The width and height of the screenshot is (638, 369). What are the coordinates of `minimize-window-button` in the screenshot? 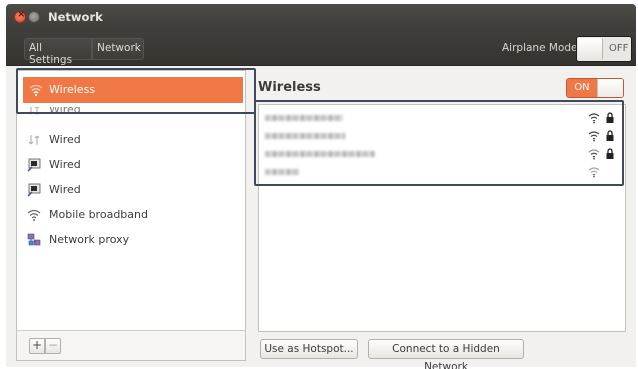 It's located at (34, 17).